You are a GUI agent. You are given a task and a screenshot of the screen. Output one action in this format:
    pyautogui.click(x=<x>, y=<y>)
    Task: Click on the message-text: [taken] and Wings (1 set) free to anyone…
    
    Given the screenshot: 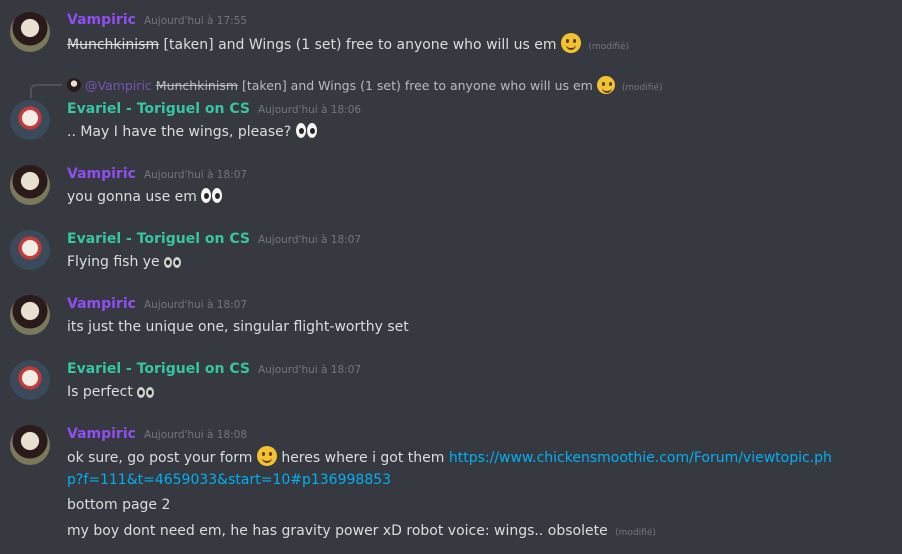 What is the action you would take?
    pyautogui.click(x=358, y=45)
    